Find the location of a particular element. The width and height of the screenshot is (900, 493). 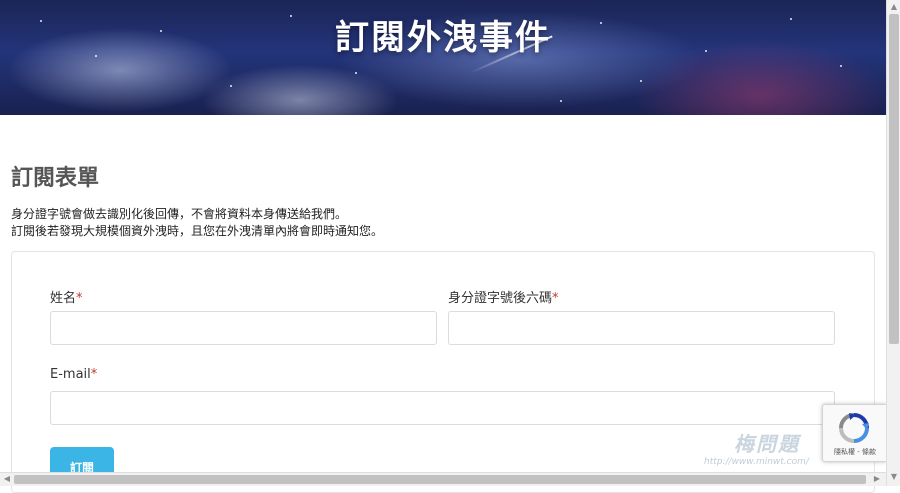

banner-title: 訂閱外洩事件 is located at coordinates (443, 38).